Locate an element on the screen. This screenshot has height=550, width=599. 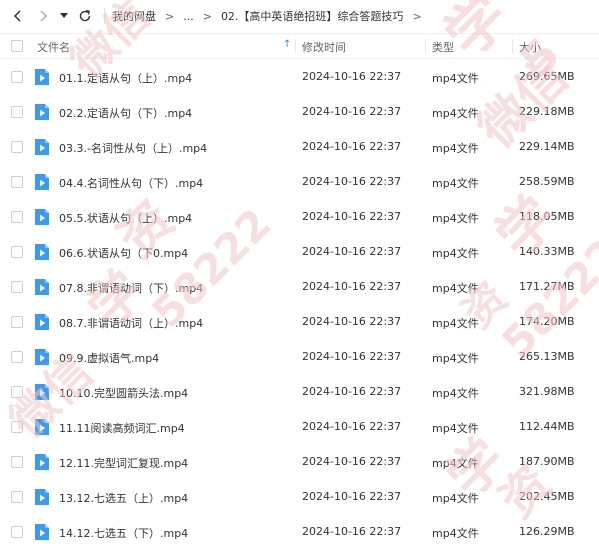
file-name: 12.11.完型词汇复现.mp4 is located at coordinates (123, 463).